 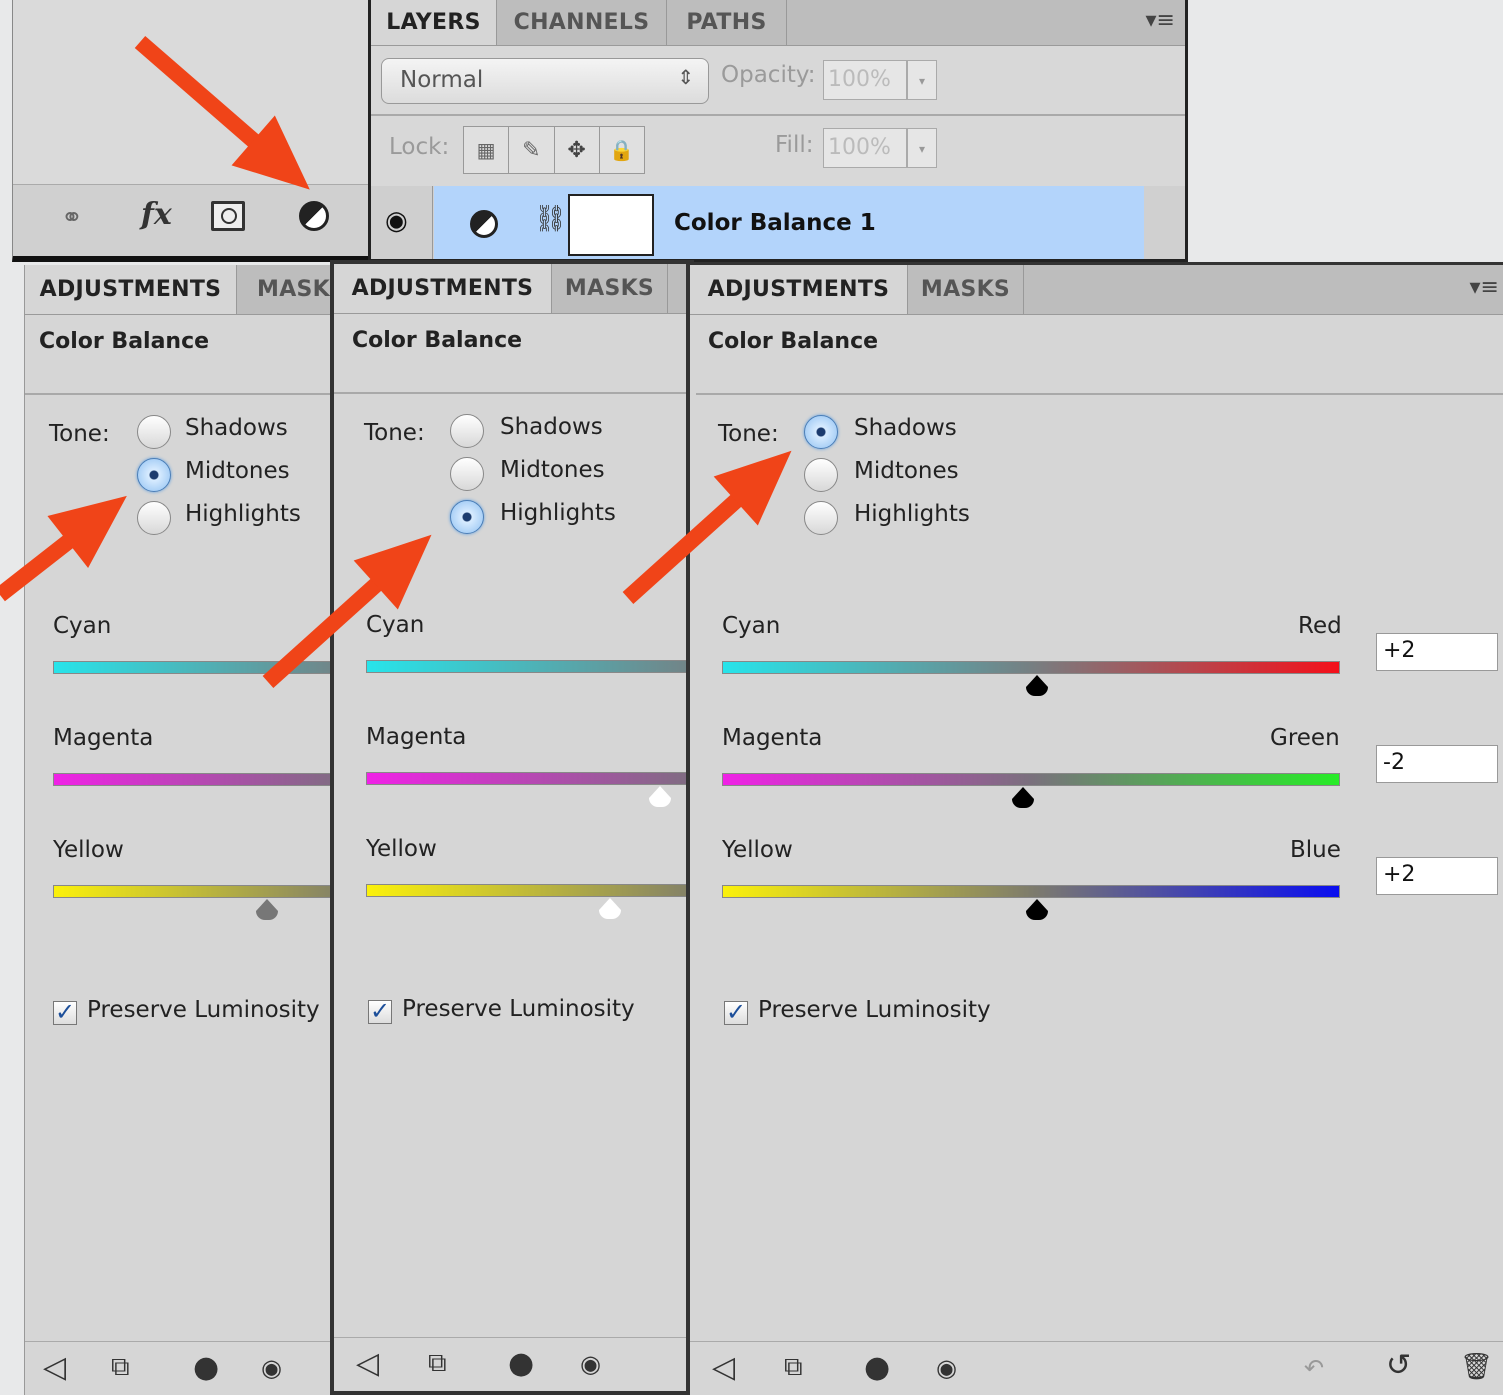 What do you see at coordinates (484, 224) in the screenshot?
I see `adjustment-layer-icon` at bounding box center [484, 224].